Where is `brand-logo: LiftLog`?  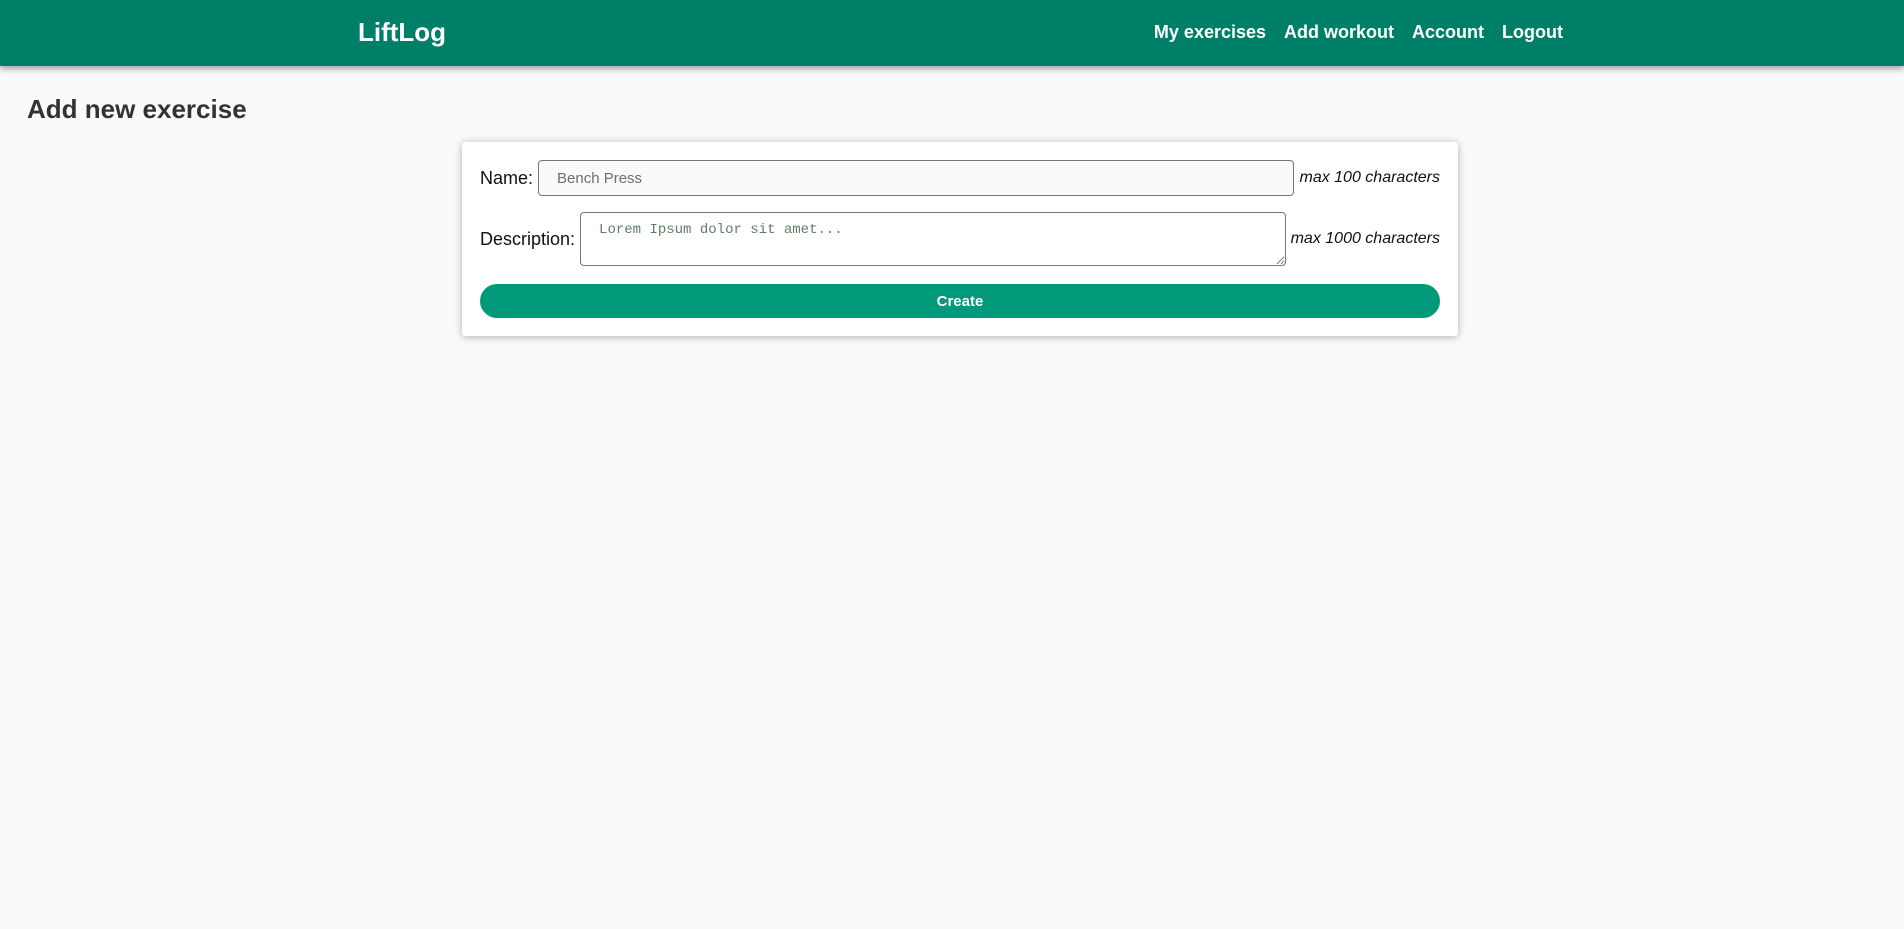
brand-logo: LiftLog is located at coordinates (402, 32).